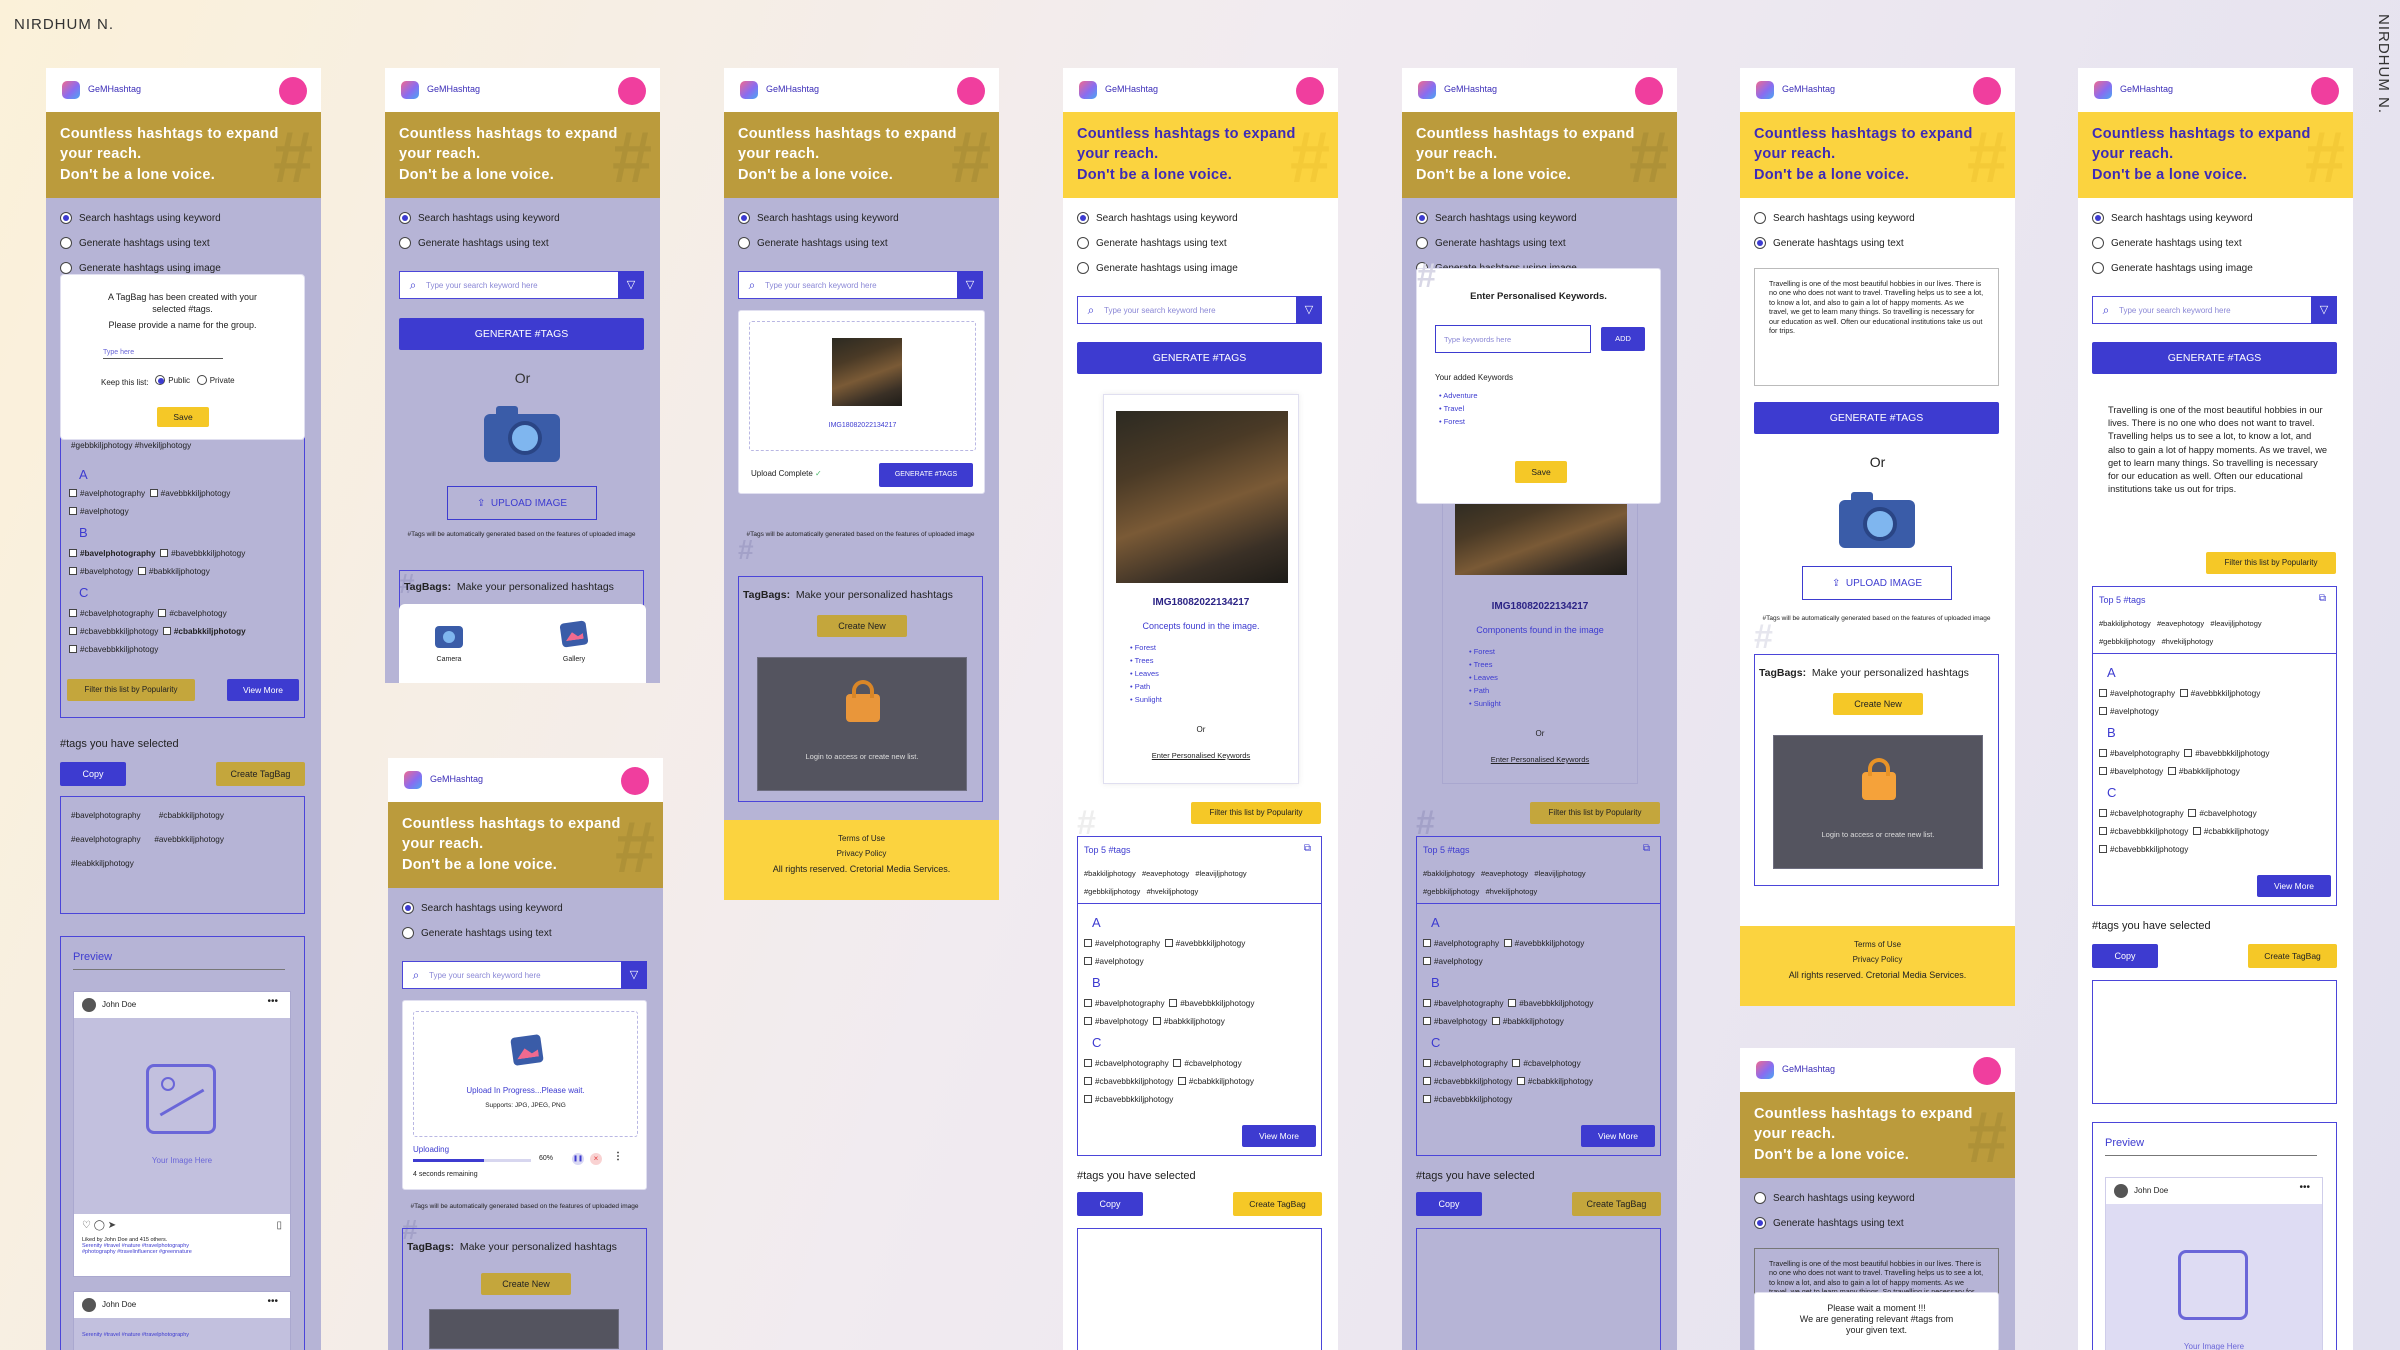 This screenshot has height=1350, width=2400. I want to click on keywords-input: Type keywords here, so click(1513, 339).